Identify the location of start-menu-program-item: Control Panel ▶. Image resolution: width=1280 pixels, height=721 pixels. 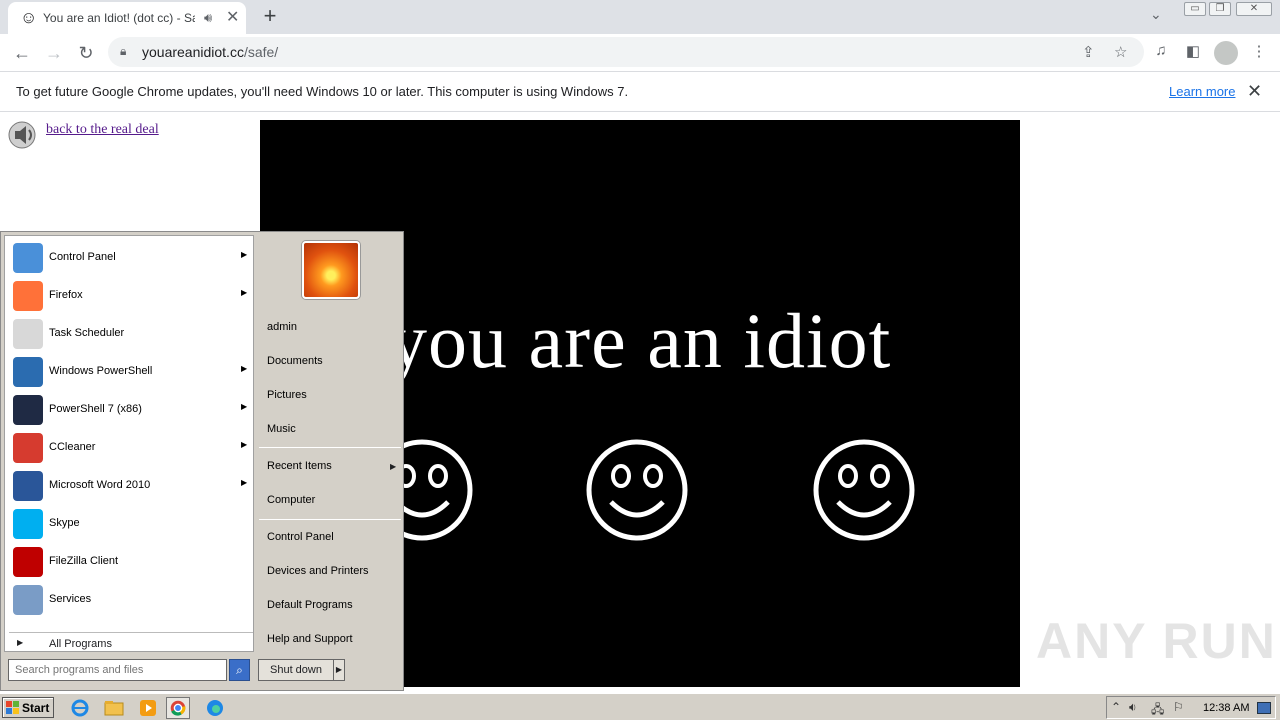
(131, 258).